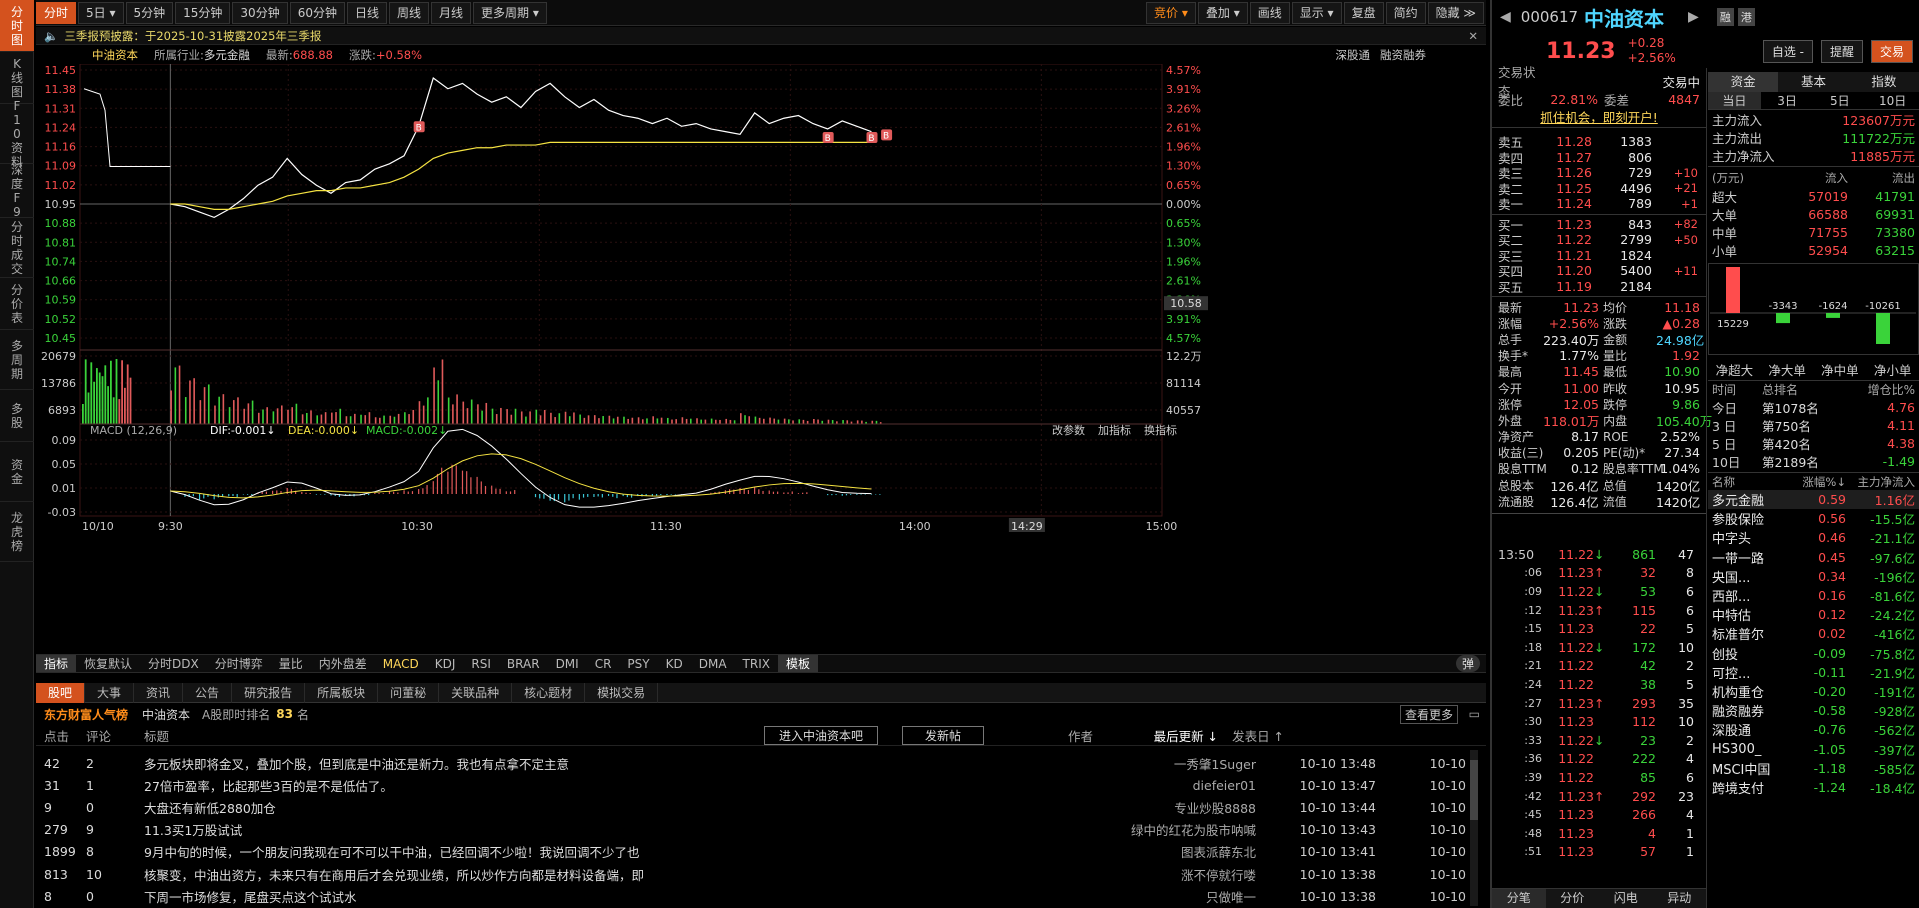 The height and width of the screenshot is (908, 1919). What do you see at coordinates (1813, 82) in the screenshot?
I see `fund-tab-1: 基本` at bounding box center [1813, 82].